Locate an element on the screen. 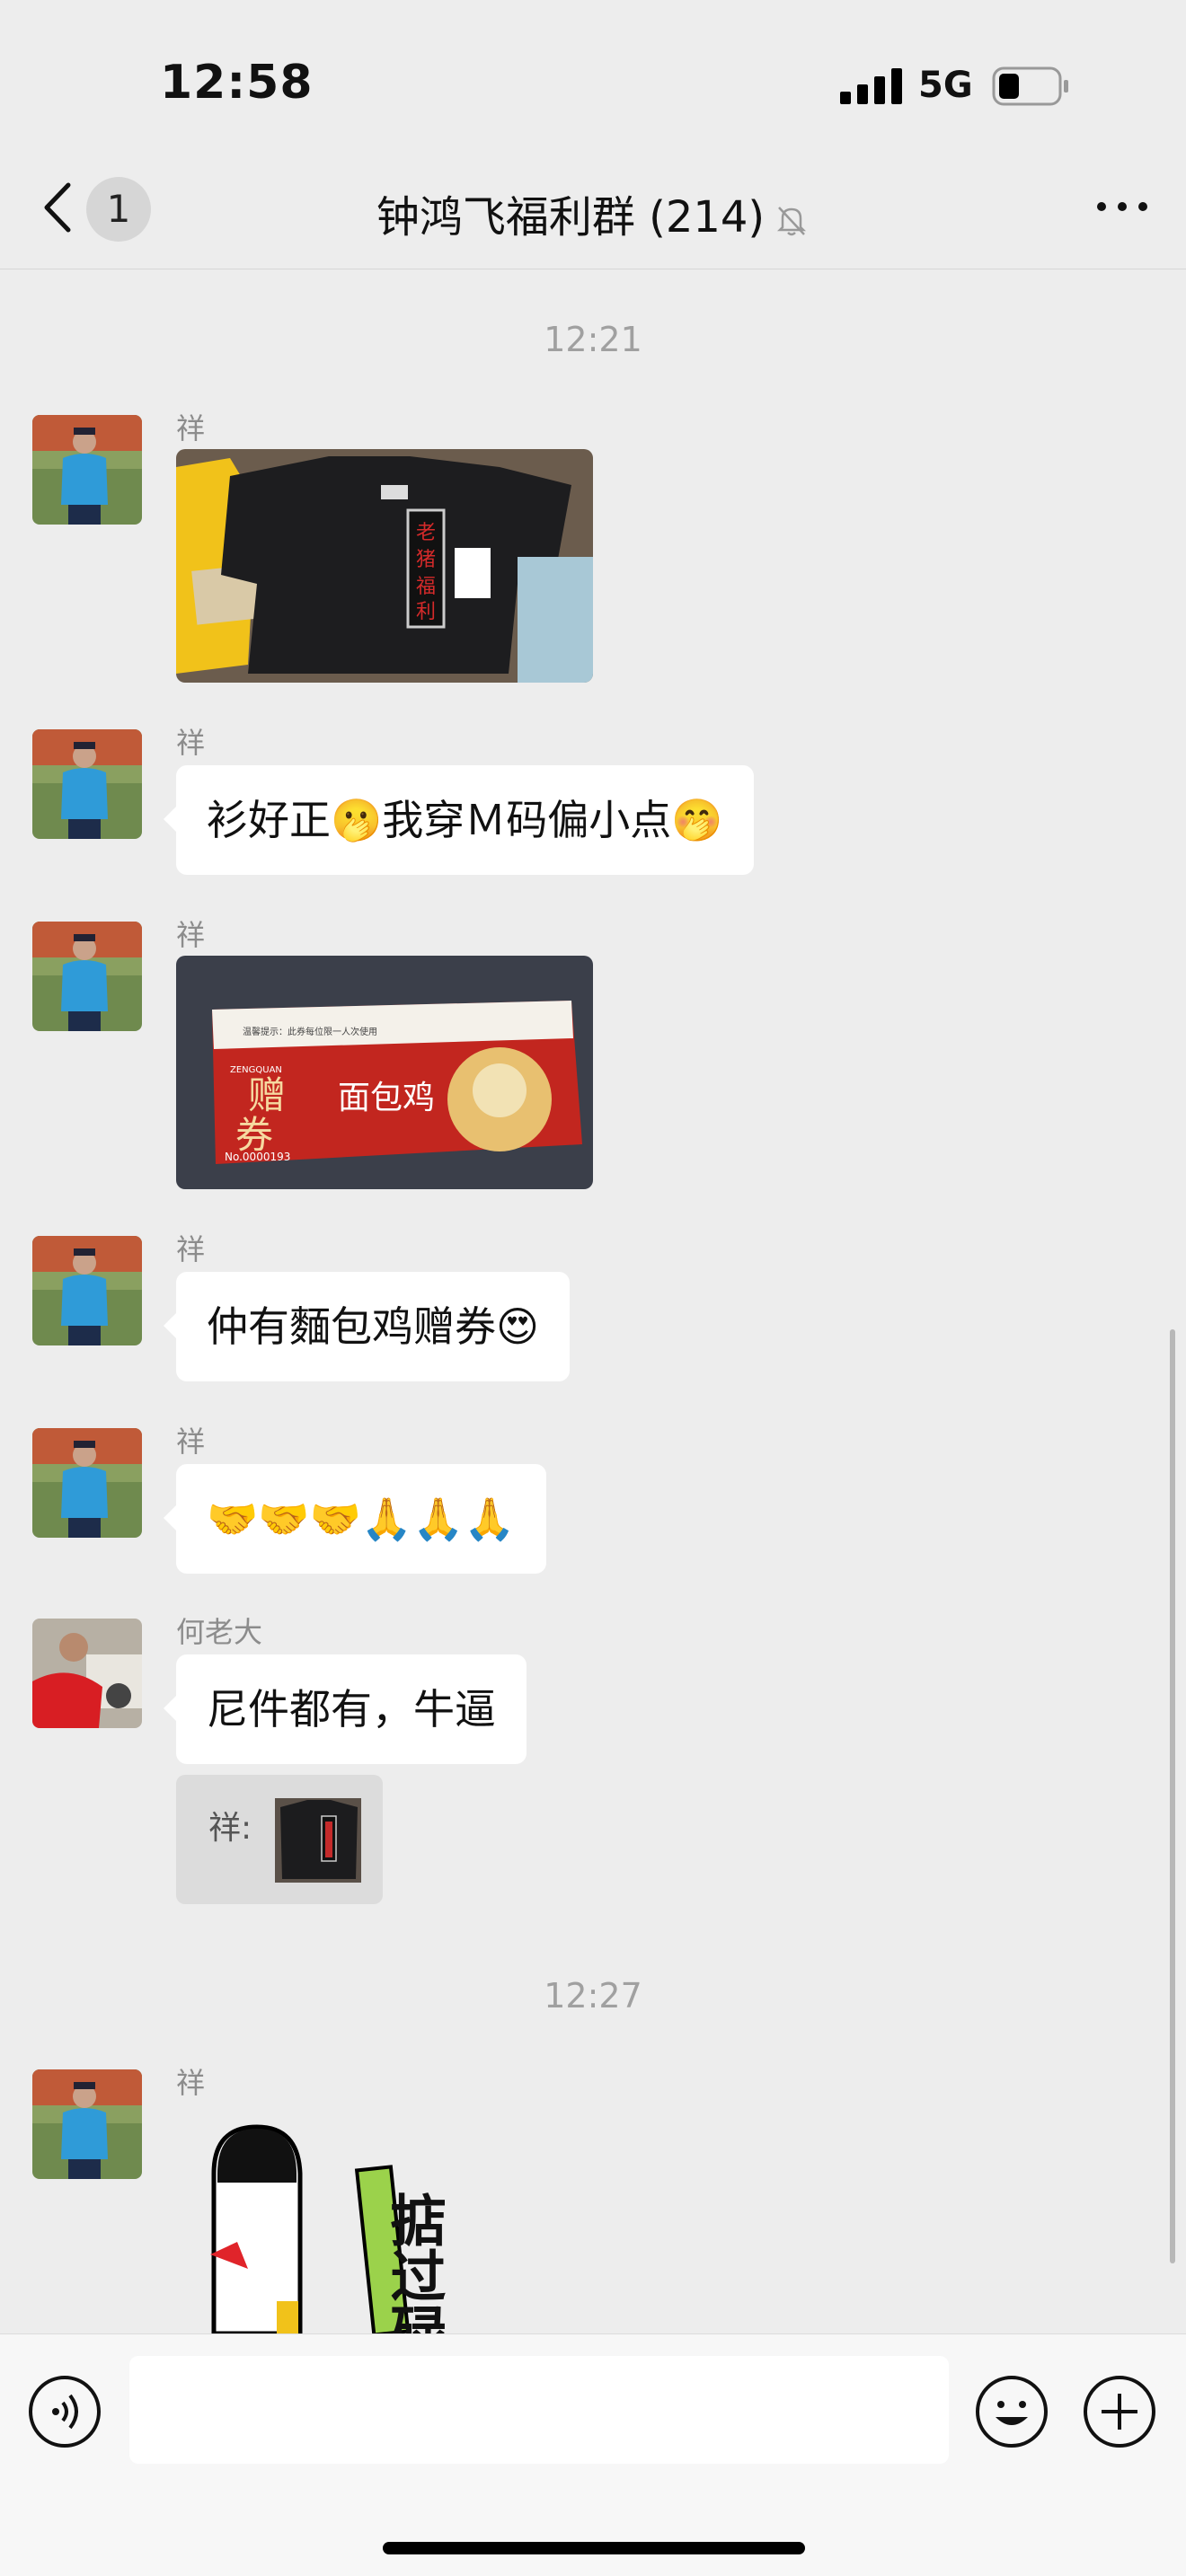 This screenshot has width=1186, height=2576. chat-title-text: 钟鸿飞福利群 (214) is located at coordinates (571, 217).